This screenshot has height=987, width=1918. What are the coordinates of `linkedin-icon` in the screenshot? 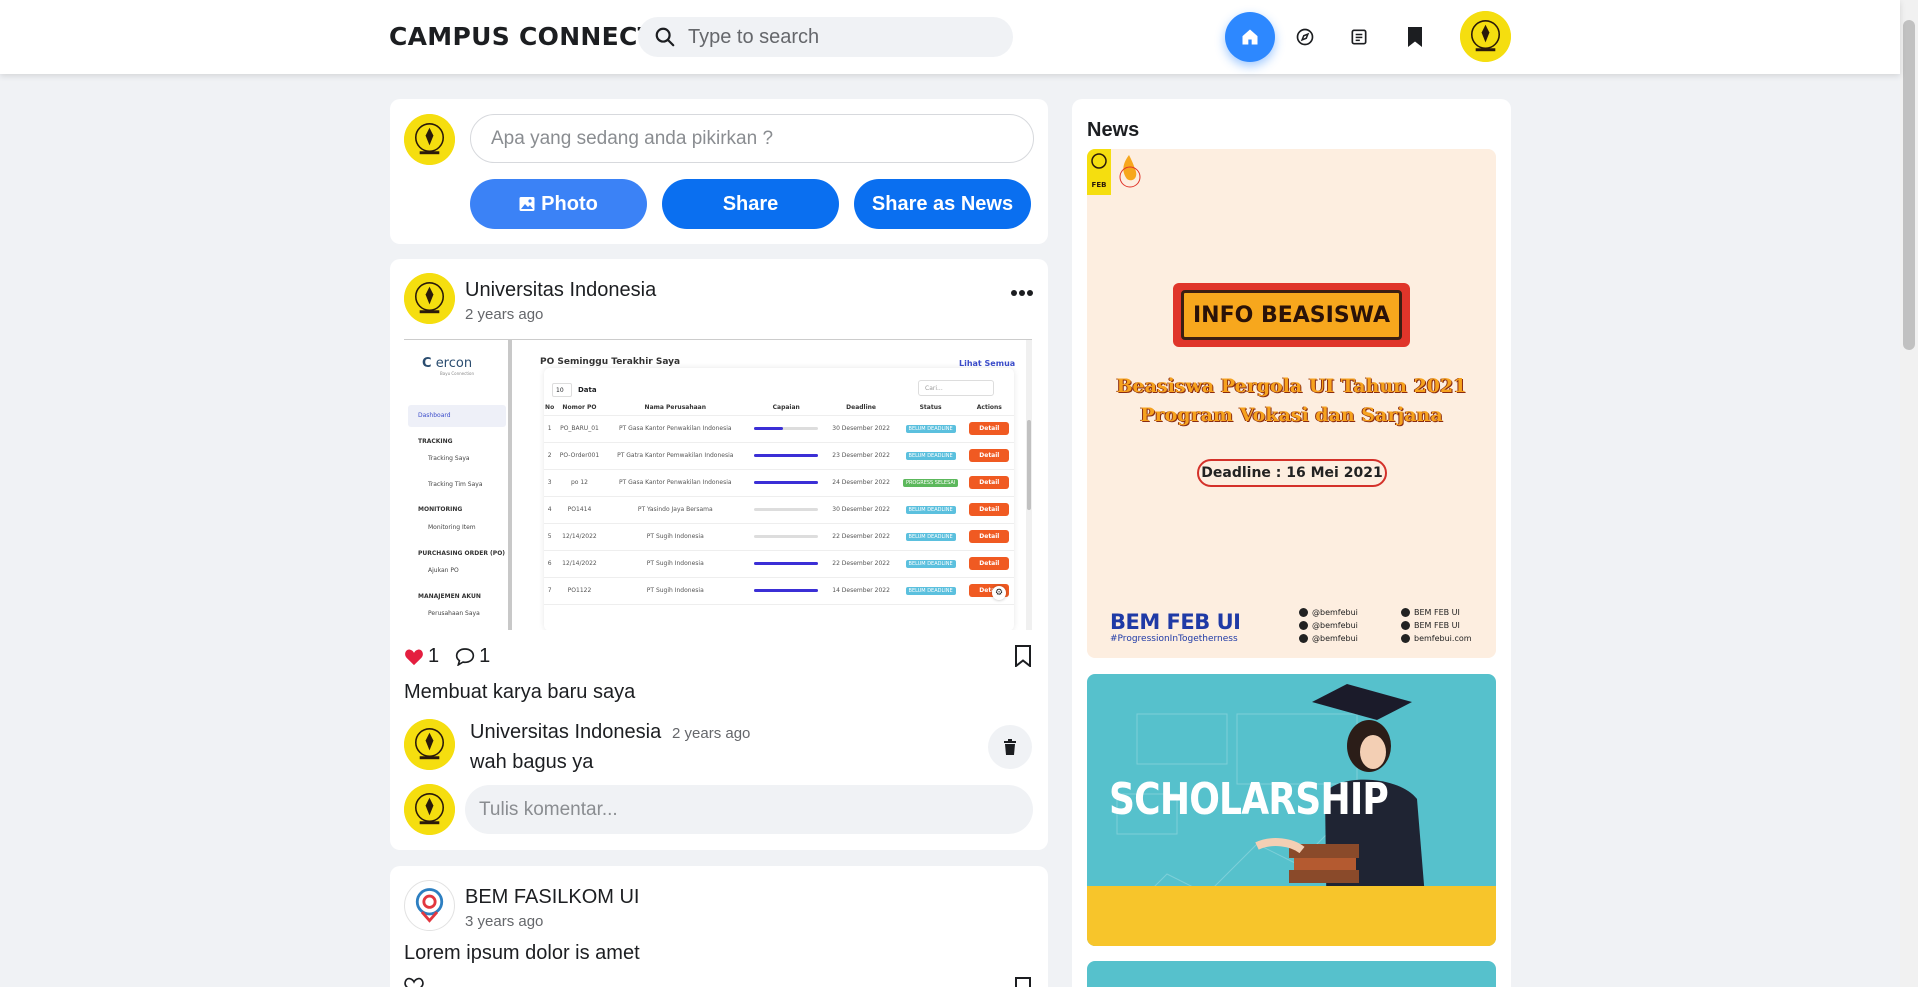 It's located at (1405, 612).